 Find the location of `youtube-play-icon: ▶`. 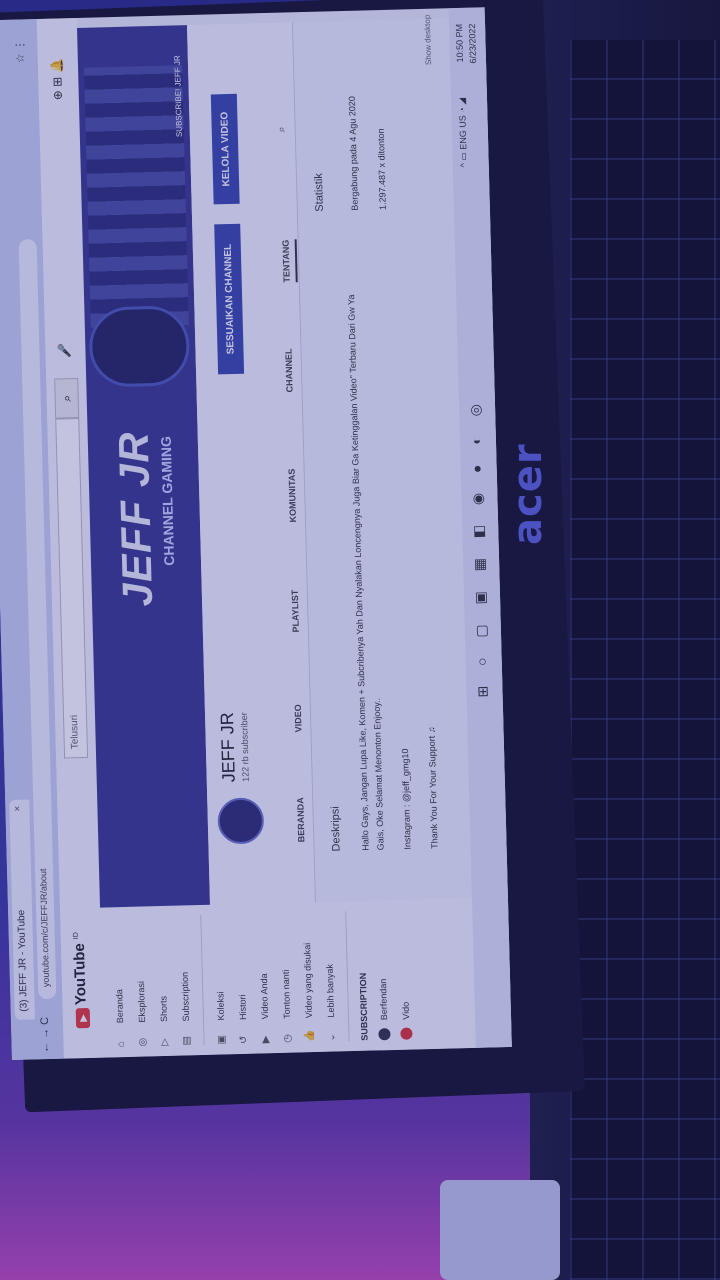

youtube-play-icon: ▶ is located at coordinates (83, 1018).